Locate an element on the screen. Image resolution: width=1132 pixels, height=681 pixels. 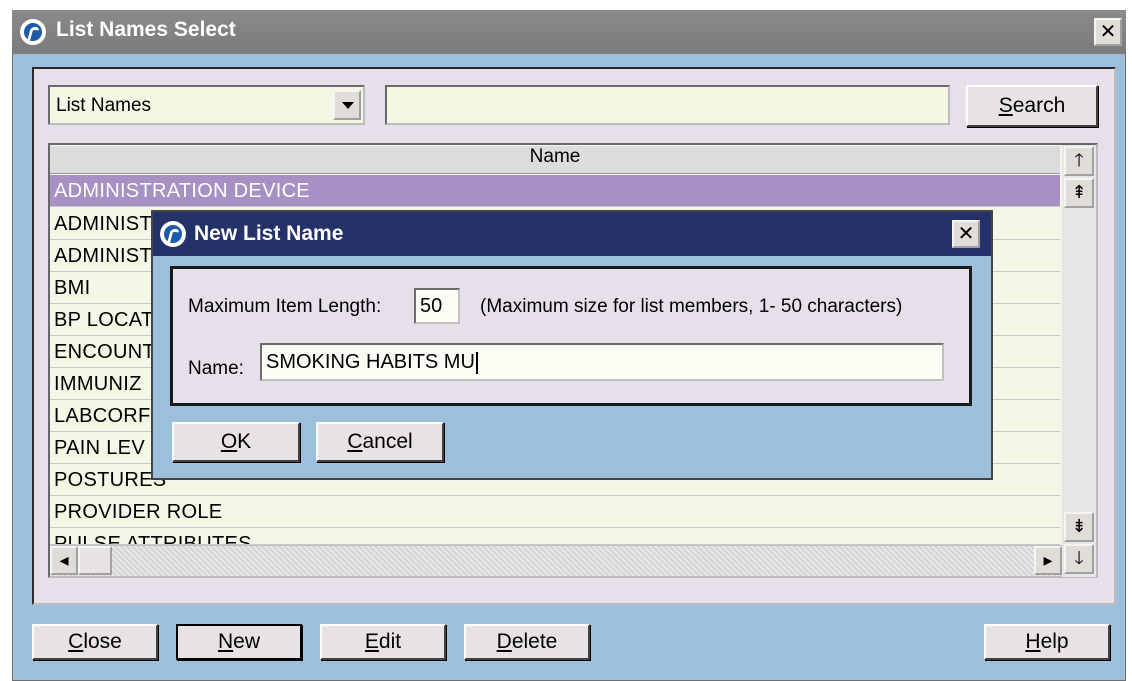
close-mnemonic: C is located at coordinates (76, 641).